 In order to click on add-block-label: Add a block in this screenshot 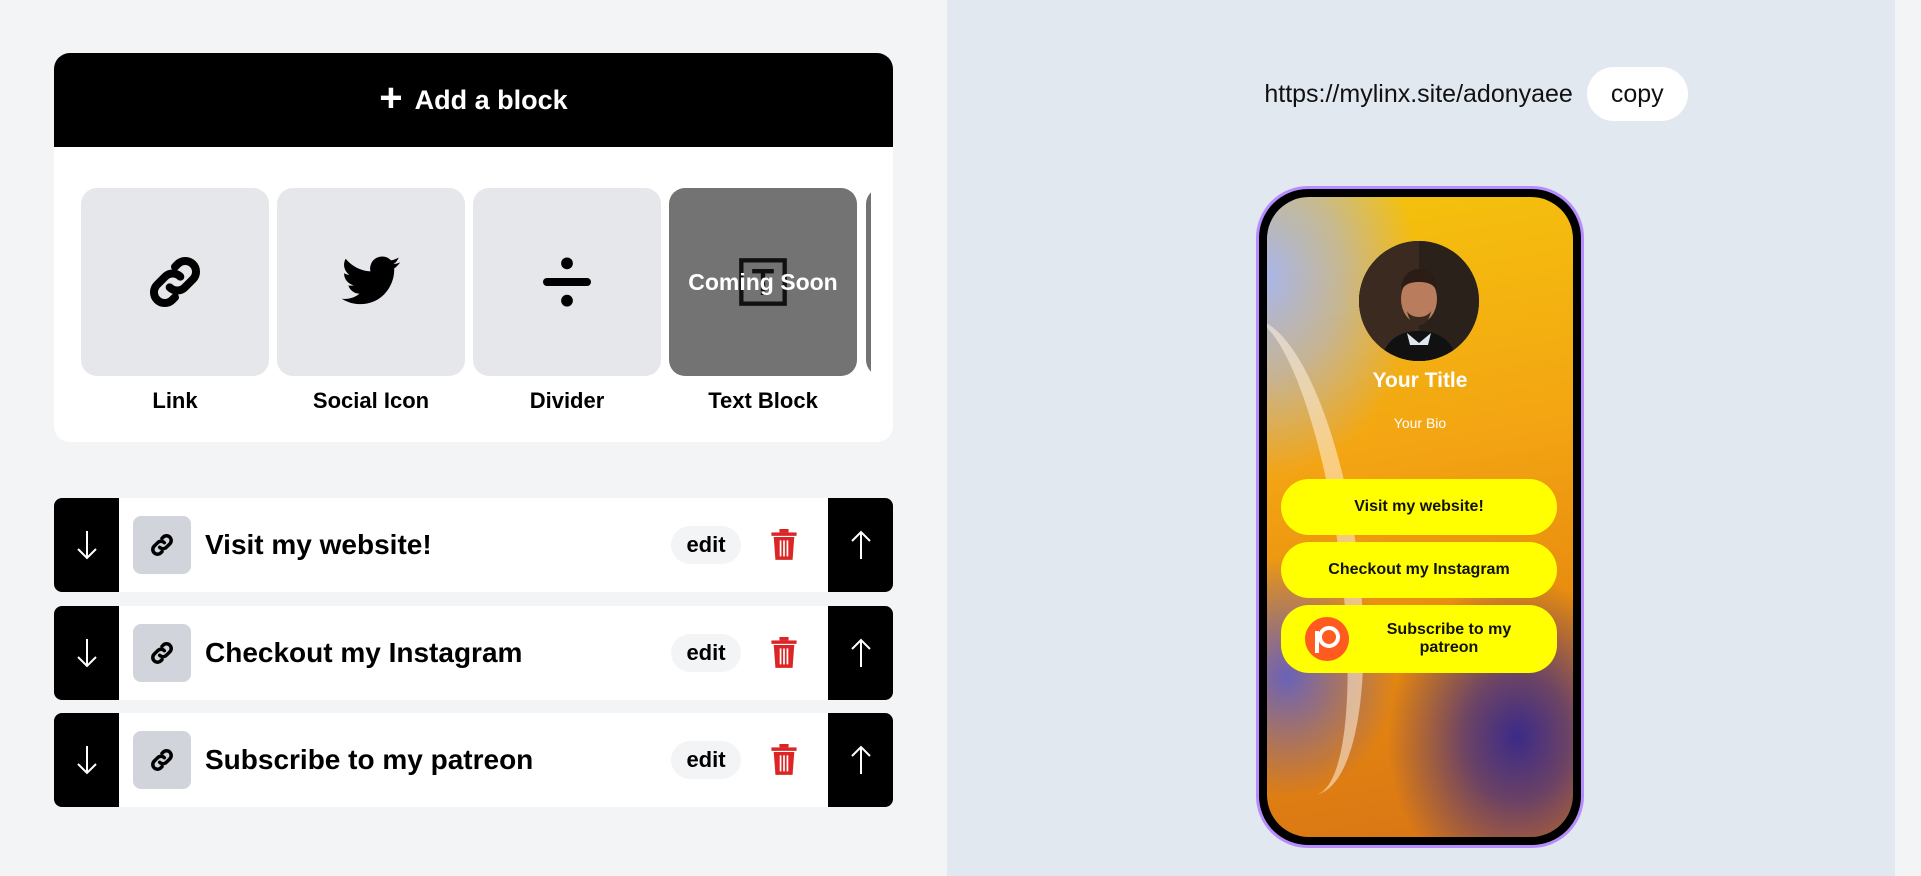, I will do `click(491, 99)`.